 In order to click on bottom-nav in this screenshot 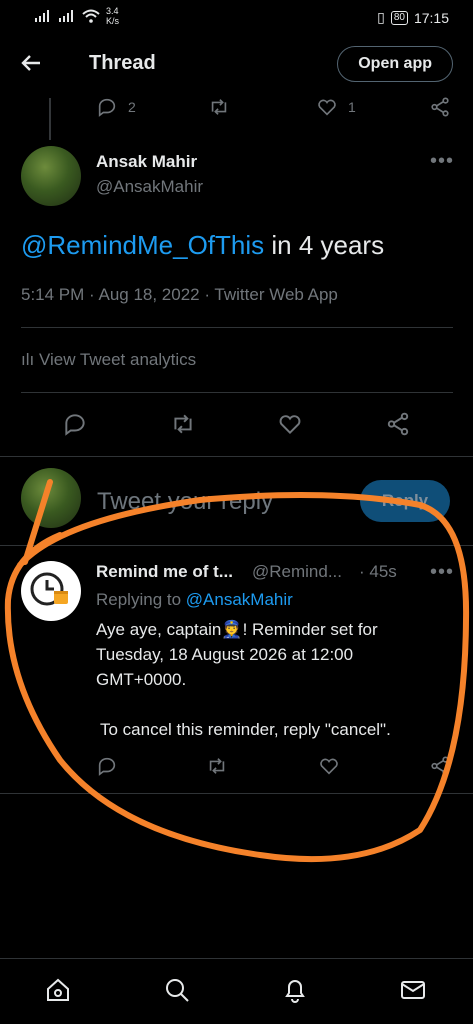, I will do `click(236, 991)`.